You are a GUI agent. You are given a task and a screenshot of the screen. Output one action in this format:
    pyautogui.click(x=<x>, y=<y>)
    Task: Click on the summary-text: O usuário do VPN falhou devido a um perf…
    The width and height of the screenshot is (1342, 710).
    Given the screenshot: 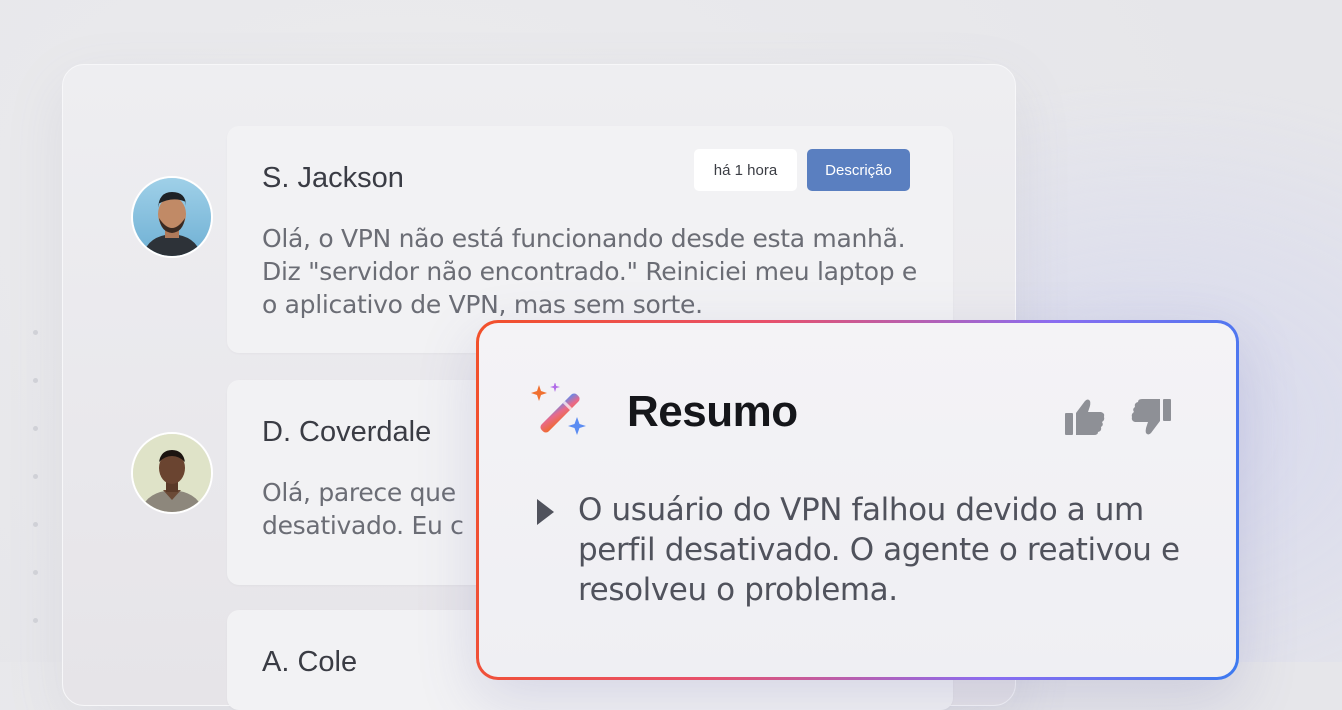 What is the action you would take?
    pyautogui.click(x=879, y=550)
    